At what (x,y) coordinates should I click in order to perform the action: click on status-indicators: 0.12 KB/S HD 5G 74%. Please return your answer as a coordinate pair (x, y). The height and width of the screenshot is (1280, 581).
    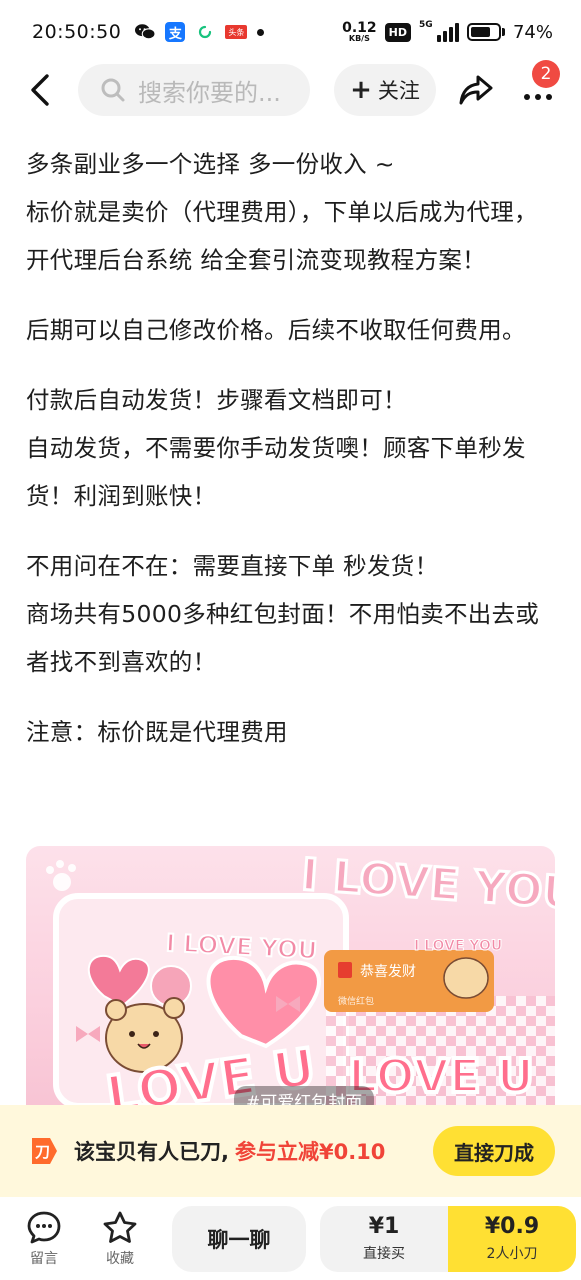
    Looking at the image, I should click on (447, 31).